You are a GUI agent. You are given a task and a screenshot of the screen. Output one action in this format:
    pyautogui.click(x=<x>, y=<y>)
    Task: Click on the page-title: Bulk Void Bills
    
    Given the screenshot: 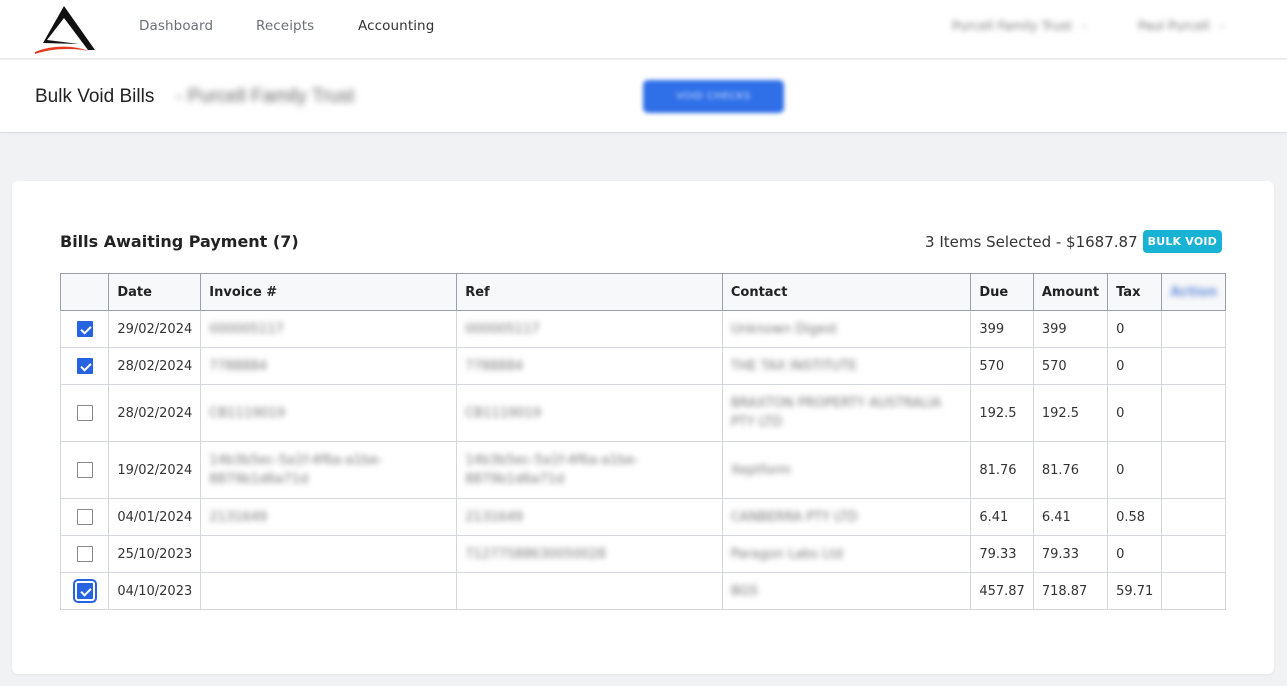 What is the action you would take?
    pyautogui.click(x=95, y=96)
    